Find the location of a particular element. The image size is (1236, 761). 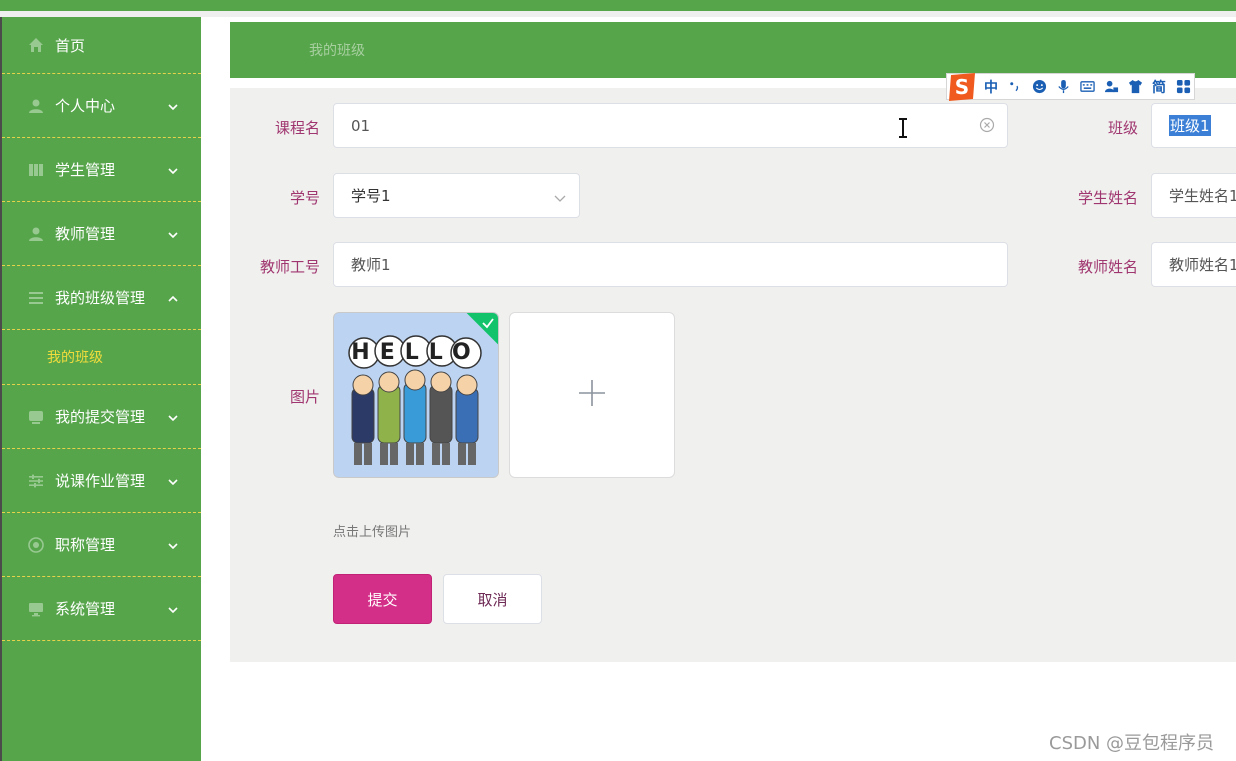

cancel-button: 取消 is located at coordinates (492, 599).